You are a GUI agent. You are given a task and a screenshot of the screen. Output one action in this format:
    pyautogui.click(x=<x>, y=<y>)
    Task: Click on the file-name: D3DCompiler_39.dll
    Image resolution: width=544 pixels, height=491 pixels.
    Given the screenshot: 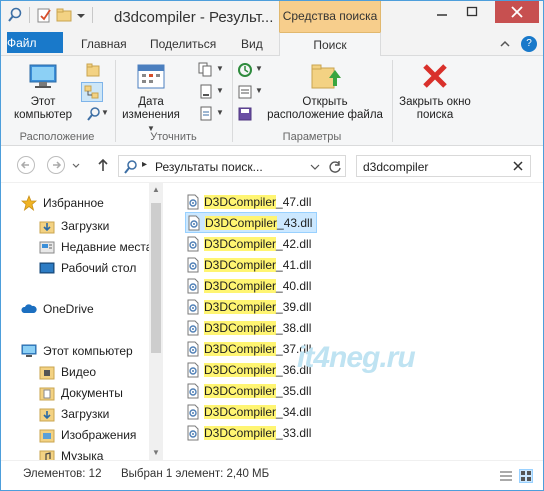 What is the action you would take?
    pyautogui.click(x=257, y=306)
    